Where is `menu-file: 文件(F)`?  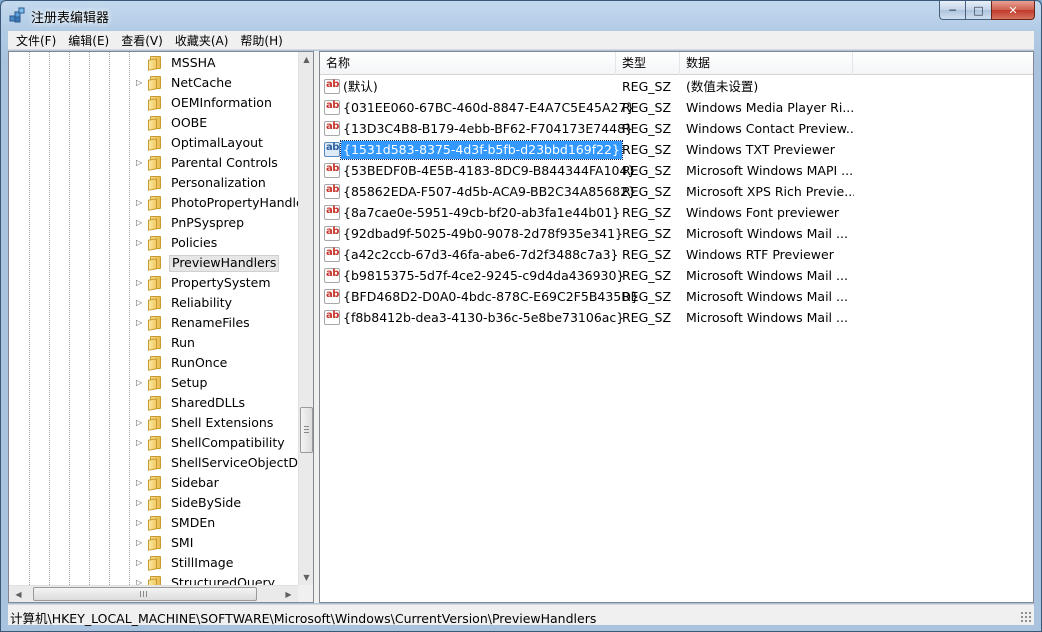
menu-file: 文件(F) is located at coordinates (36, 40).